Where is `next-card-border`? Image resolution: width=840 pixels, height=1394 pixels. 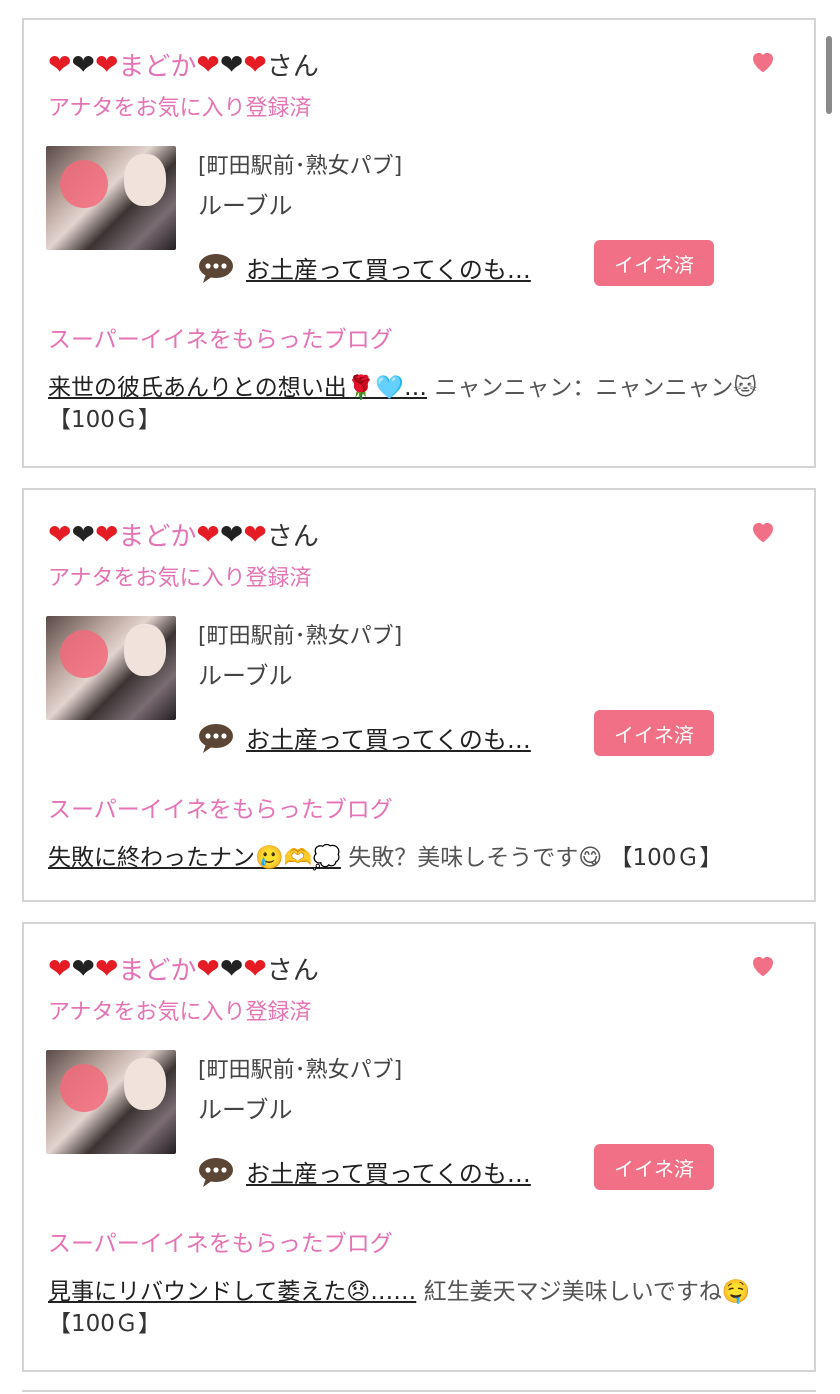
next-card-border is located at coordinates (419, 1391).